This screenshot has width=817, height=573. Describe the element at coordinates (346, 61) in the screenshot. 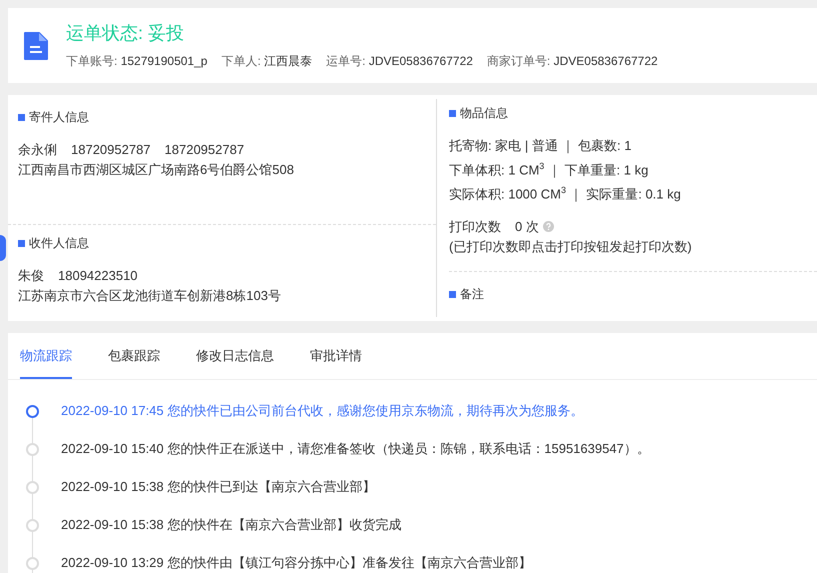

I see `meta-label: 运单号:` at that location.